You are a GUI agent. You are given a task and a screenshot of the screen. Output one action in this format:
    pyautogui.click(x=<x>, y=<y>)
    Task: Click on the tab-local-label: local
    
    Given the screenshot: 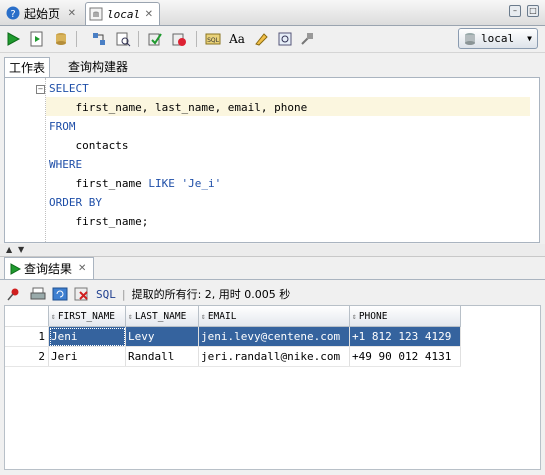 What is the action you would take?
    pyautogui.click(x=124, y=14)
    